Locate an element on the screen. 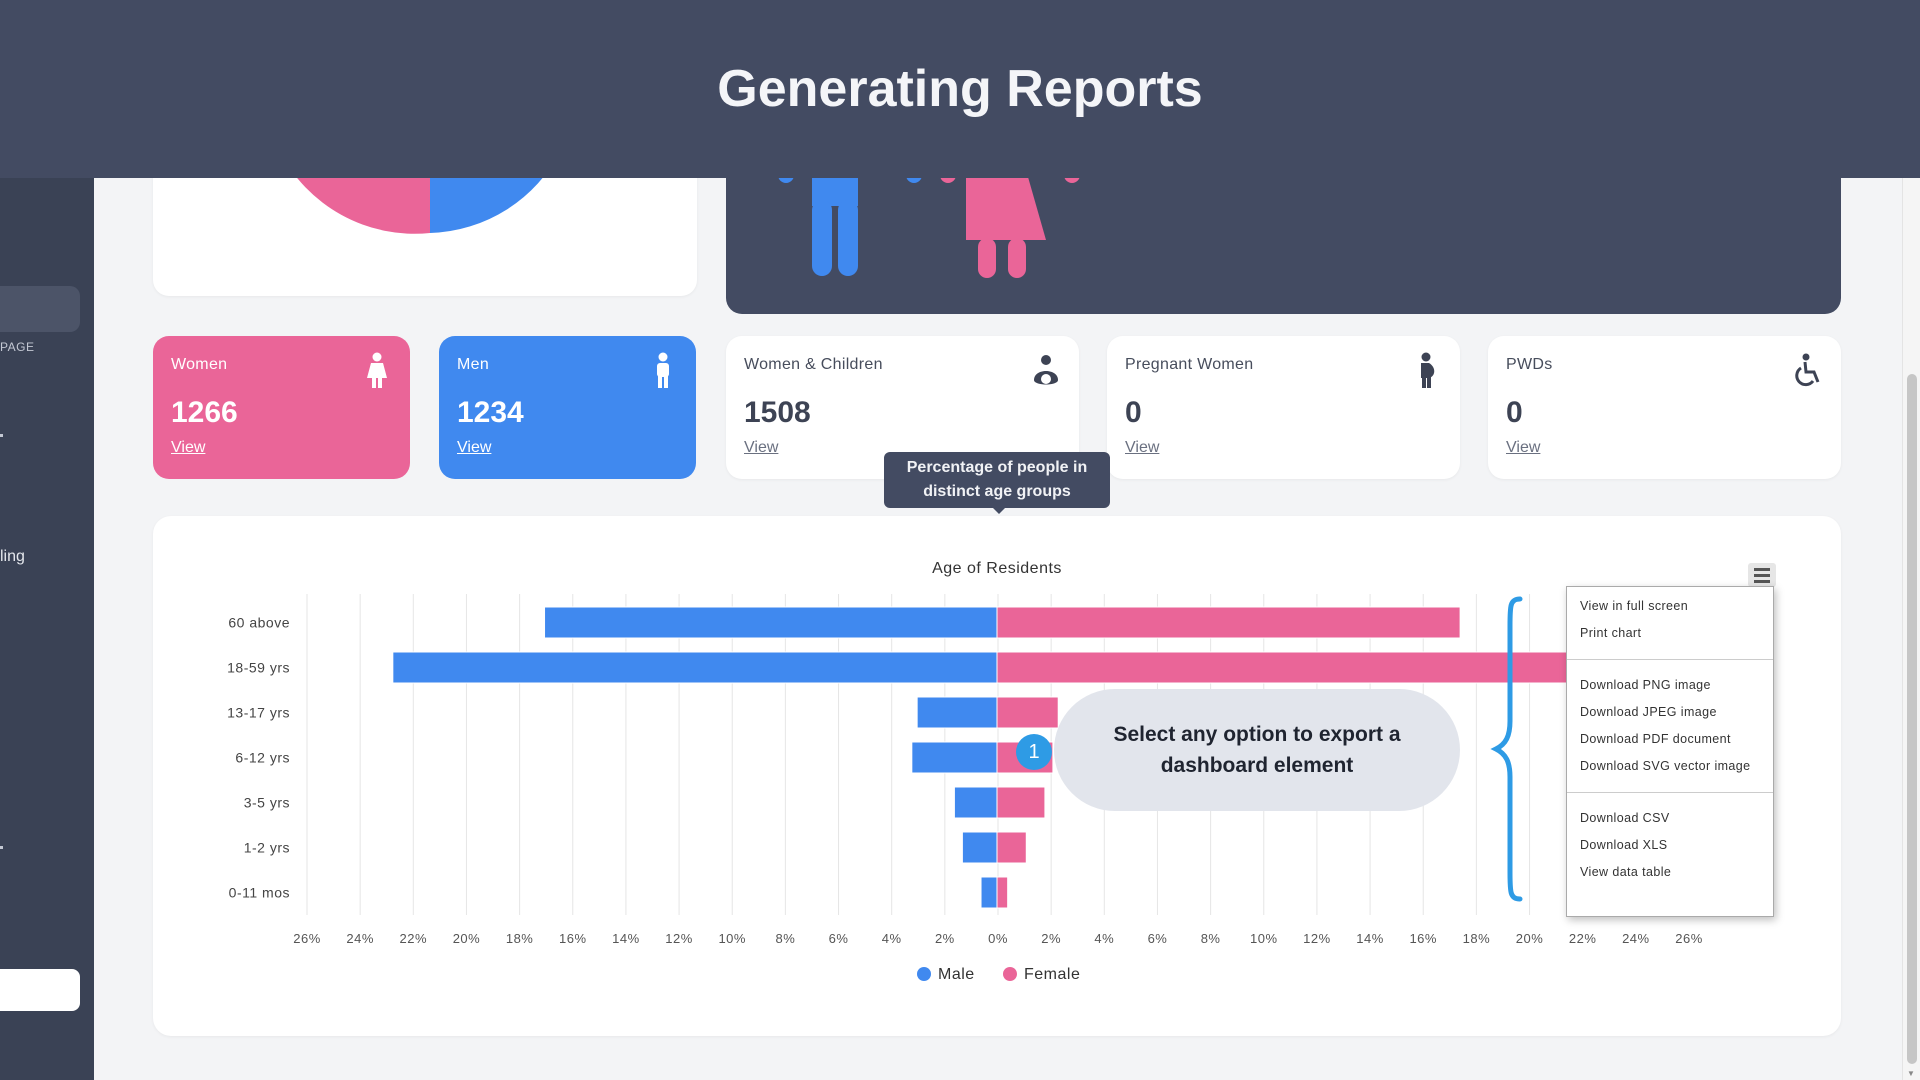  menu-print-chart: Print chart is located at coordinates (1670, 633).